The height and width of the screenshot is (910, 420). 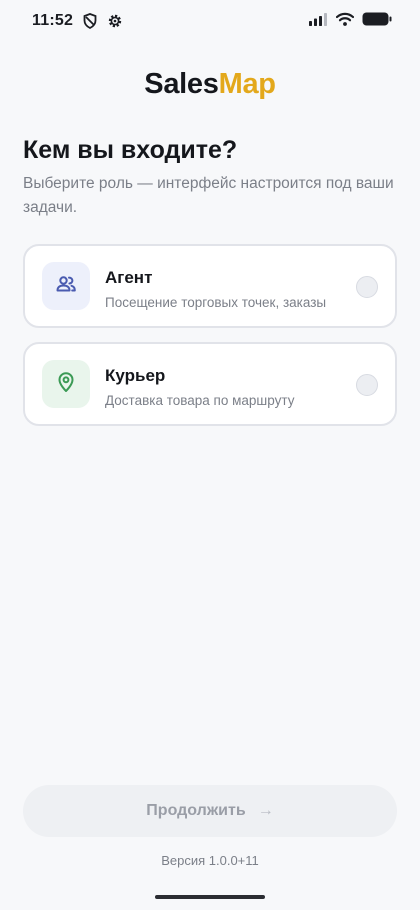 I want to click on shield-icon, so click(x=90, y=21).